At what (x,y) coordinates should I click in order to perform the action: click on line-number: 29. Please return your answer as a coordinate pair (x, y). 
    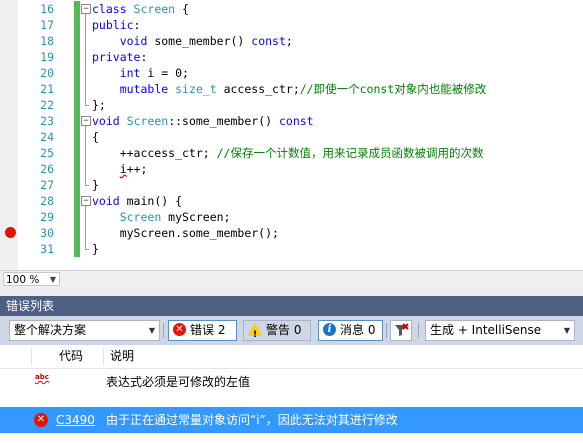
    Looking at the image, I should click on (47, 217).